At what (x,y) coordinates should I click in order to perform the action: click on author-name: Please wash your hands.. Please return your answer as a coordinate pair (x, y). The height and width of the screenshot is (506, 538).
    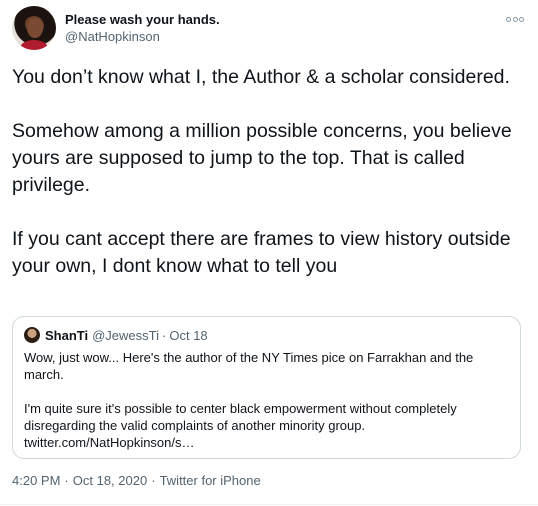
    Looking at the image, I should click on (142, 19).